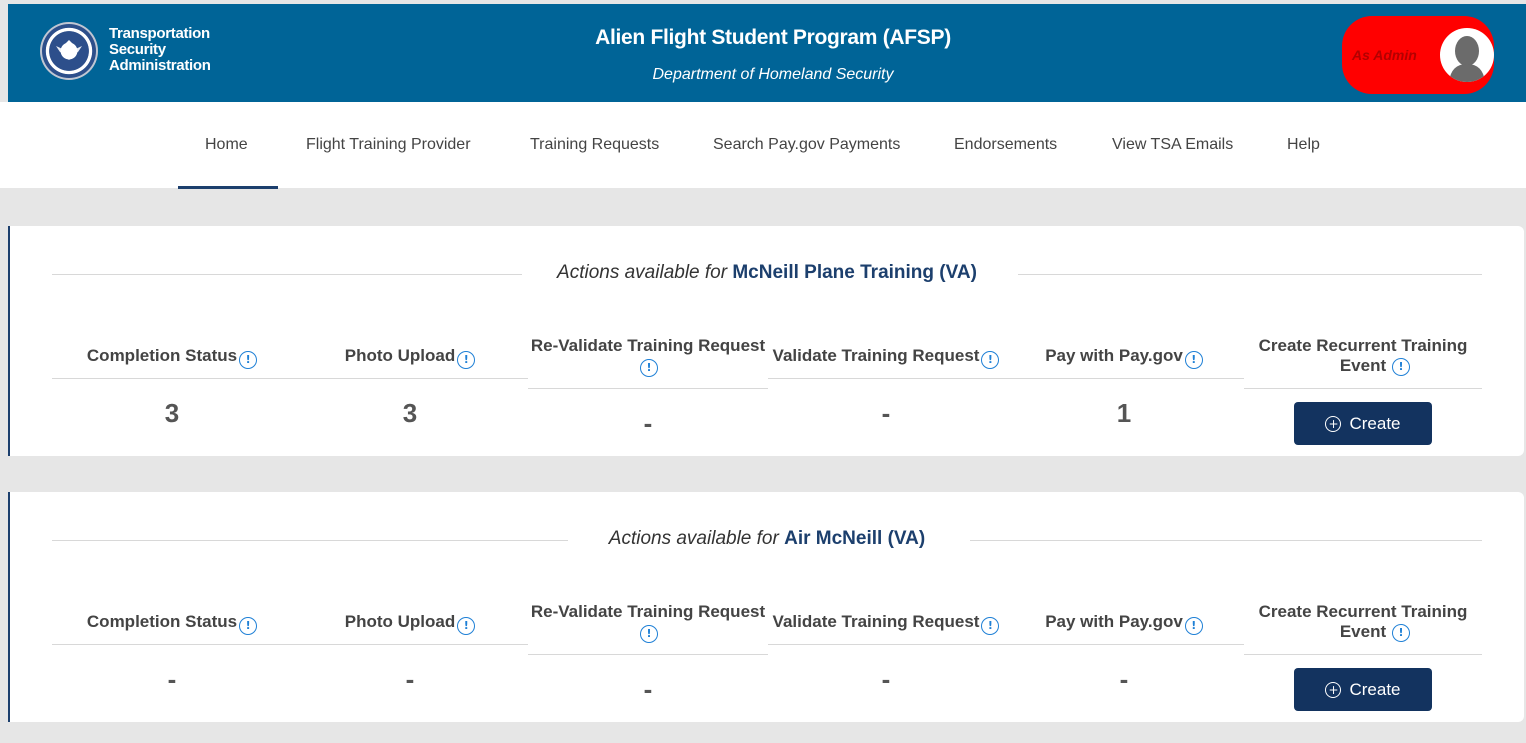 This screenshot has height=743, width=1526. What do you see at coordinates (137, 49) in the screenshot?
I see `tsa-line-2: Security` at bounding box center [137, 49].